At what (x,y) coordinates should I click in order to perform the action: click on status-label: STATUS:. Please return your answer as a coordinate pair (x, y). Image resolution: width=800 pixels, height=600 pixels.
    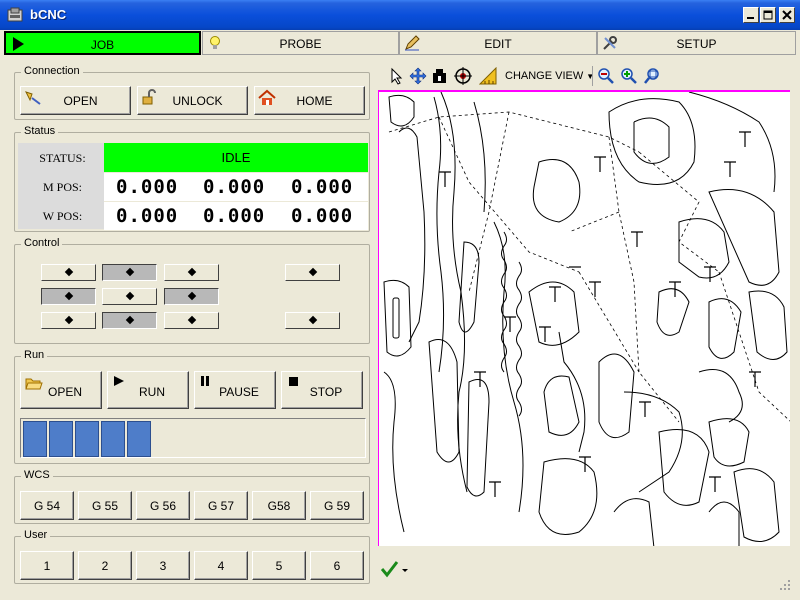
    Looking at the image, I should click on (62, 158).